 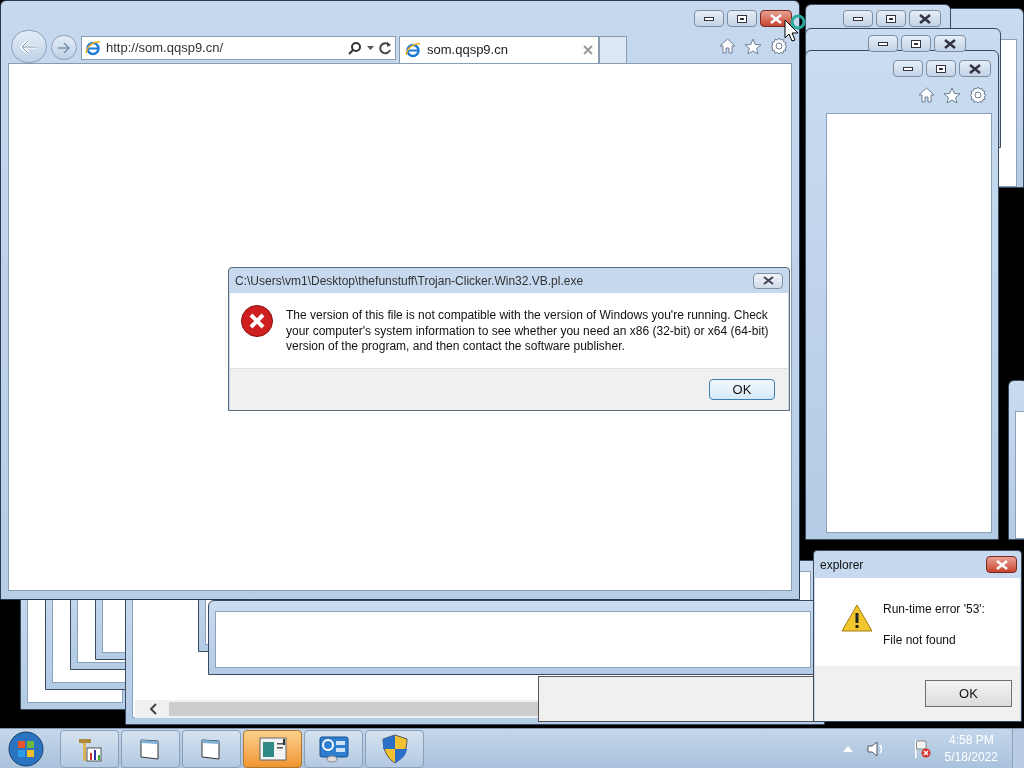 I want to click on clock-date: 5/18/2022, so click(x=971, y=757).